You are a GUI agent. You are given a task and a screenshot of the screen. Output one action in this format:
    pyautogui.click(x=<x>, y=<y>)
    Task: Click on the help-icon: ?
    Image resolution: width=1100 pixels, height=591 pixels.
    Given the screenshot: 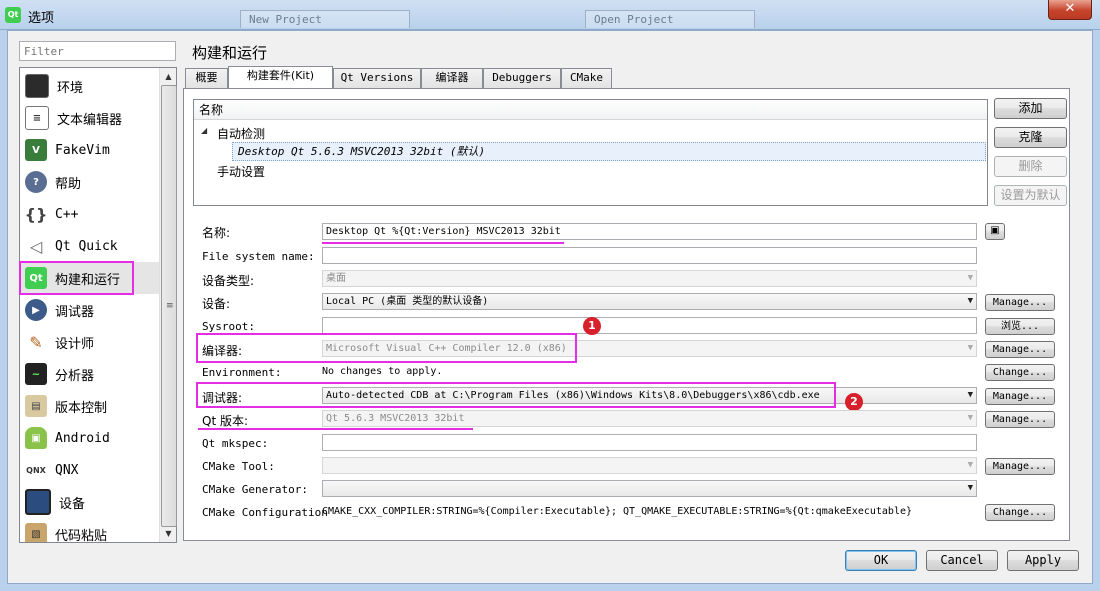 What is the action you would take?
    pyautogui.click(x=36, y=182)
    